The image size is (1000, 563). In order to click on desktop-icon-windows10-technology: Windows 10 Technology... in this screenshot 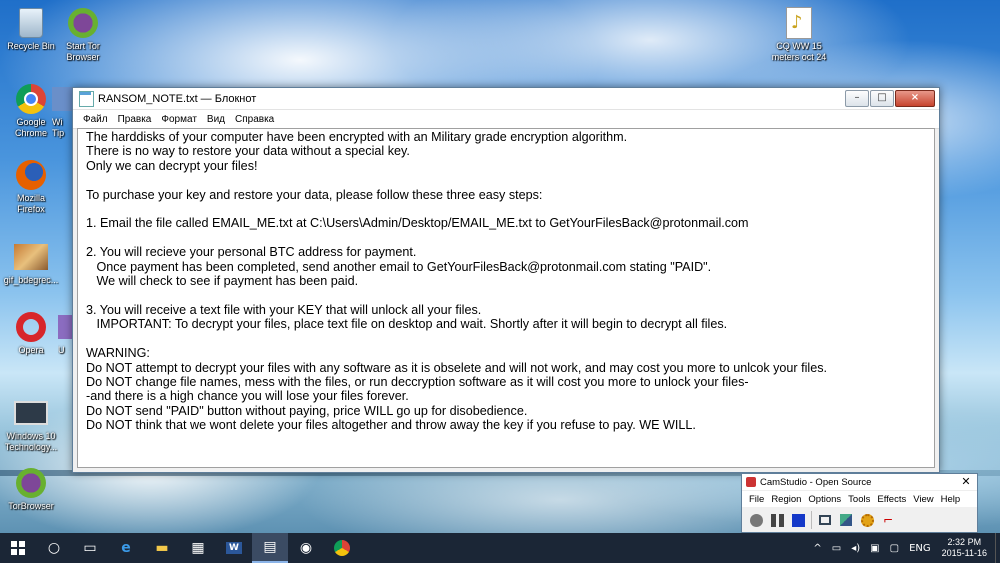, I will do `click(31, 424)`.